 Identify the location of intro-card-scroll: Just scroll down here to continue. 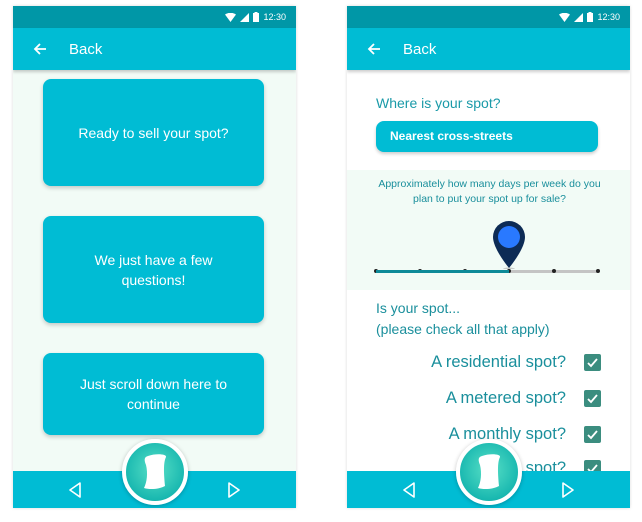
(153, 394).